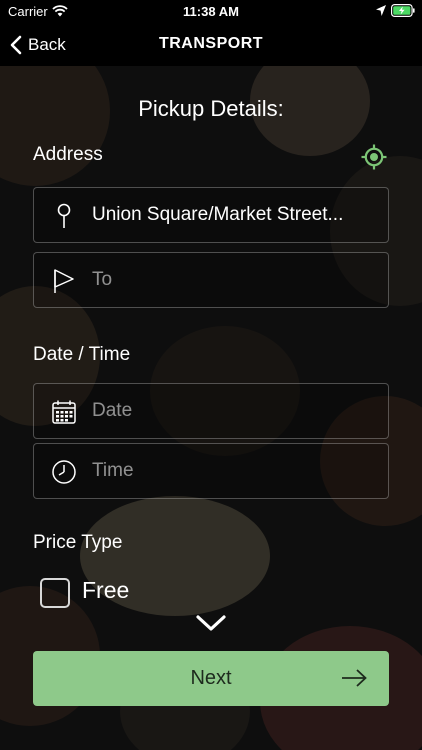  I want to click on status-bar: Carrier 11:38 AM, so click(211, 12).